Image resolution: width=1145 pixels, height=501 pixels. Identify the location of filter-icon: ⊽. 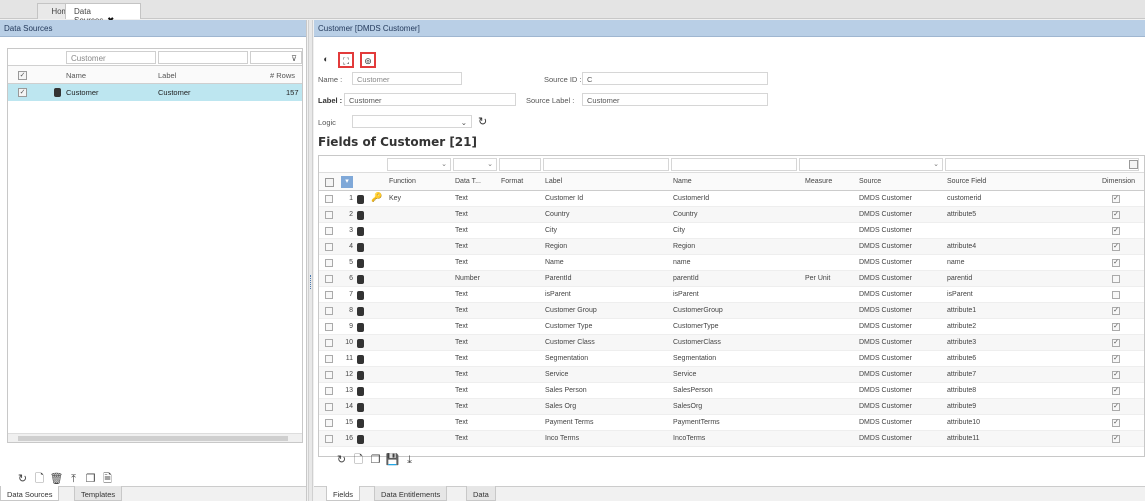
(276, 57).